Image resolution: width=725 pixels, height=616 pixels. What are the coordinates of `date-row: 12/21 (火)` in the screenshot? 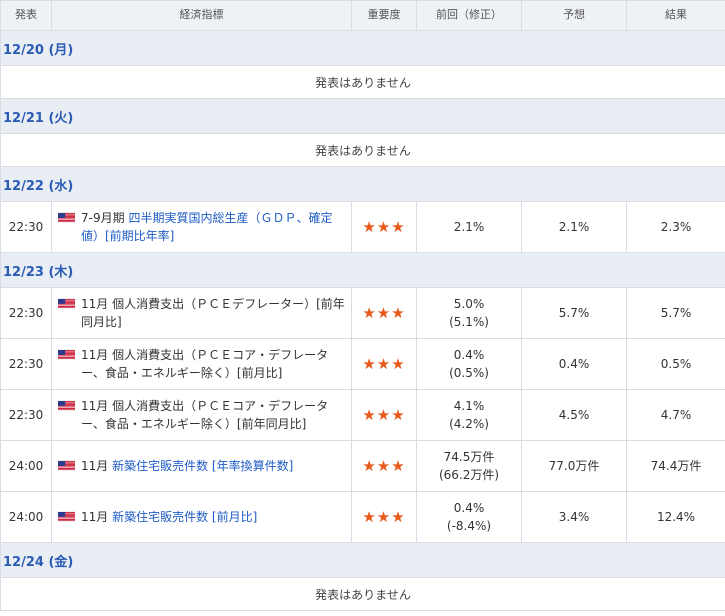 It's located at (362, 116).